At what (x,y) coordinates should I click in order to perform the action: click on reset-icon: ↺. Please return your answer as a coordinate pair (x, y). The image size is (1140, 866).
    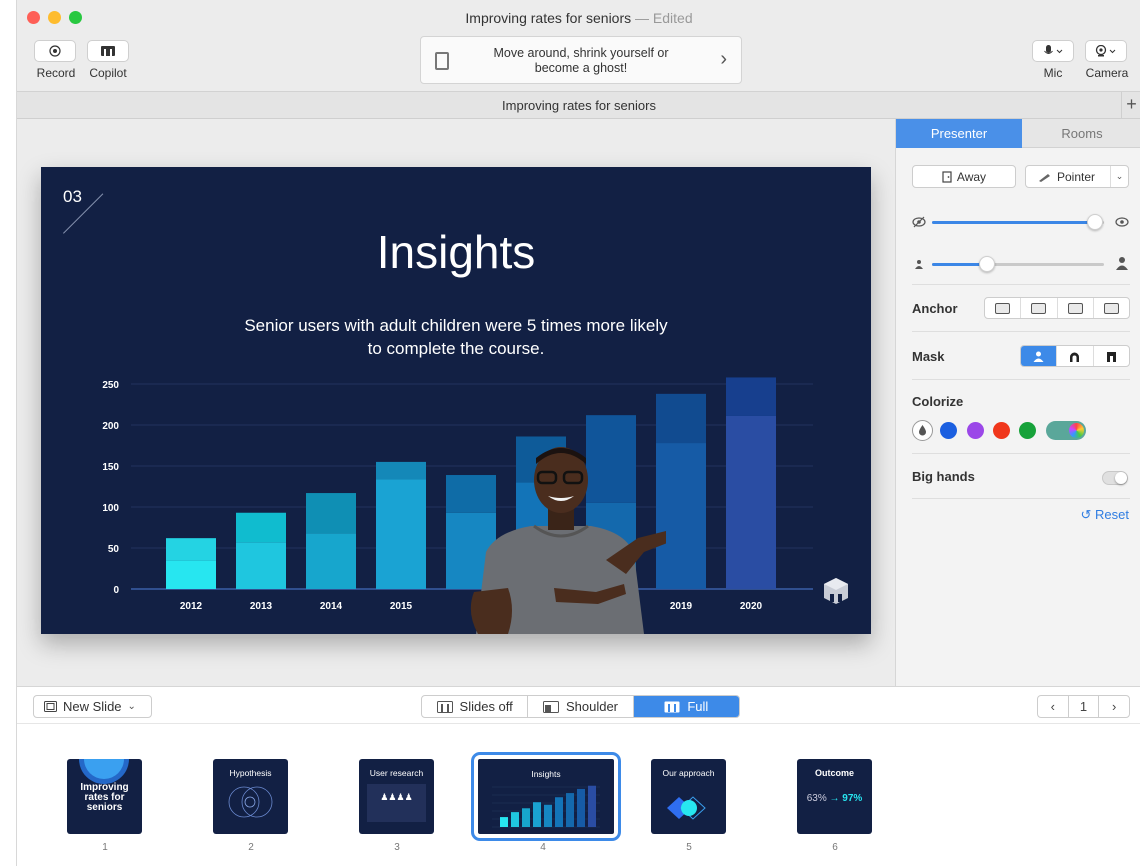
    Looking at the image, I should click on (1086, 514).